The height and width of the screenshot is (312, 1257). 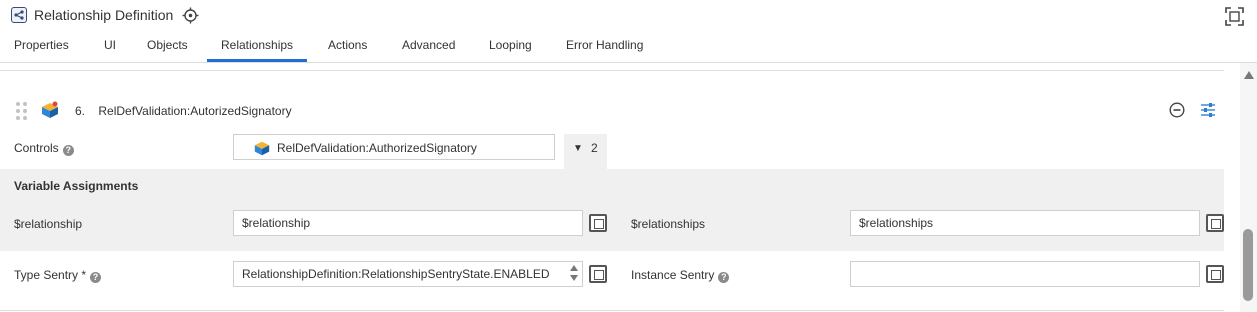 I want to click on tab-actions: Actions, so click(x=347, y=47).